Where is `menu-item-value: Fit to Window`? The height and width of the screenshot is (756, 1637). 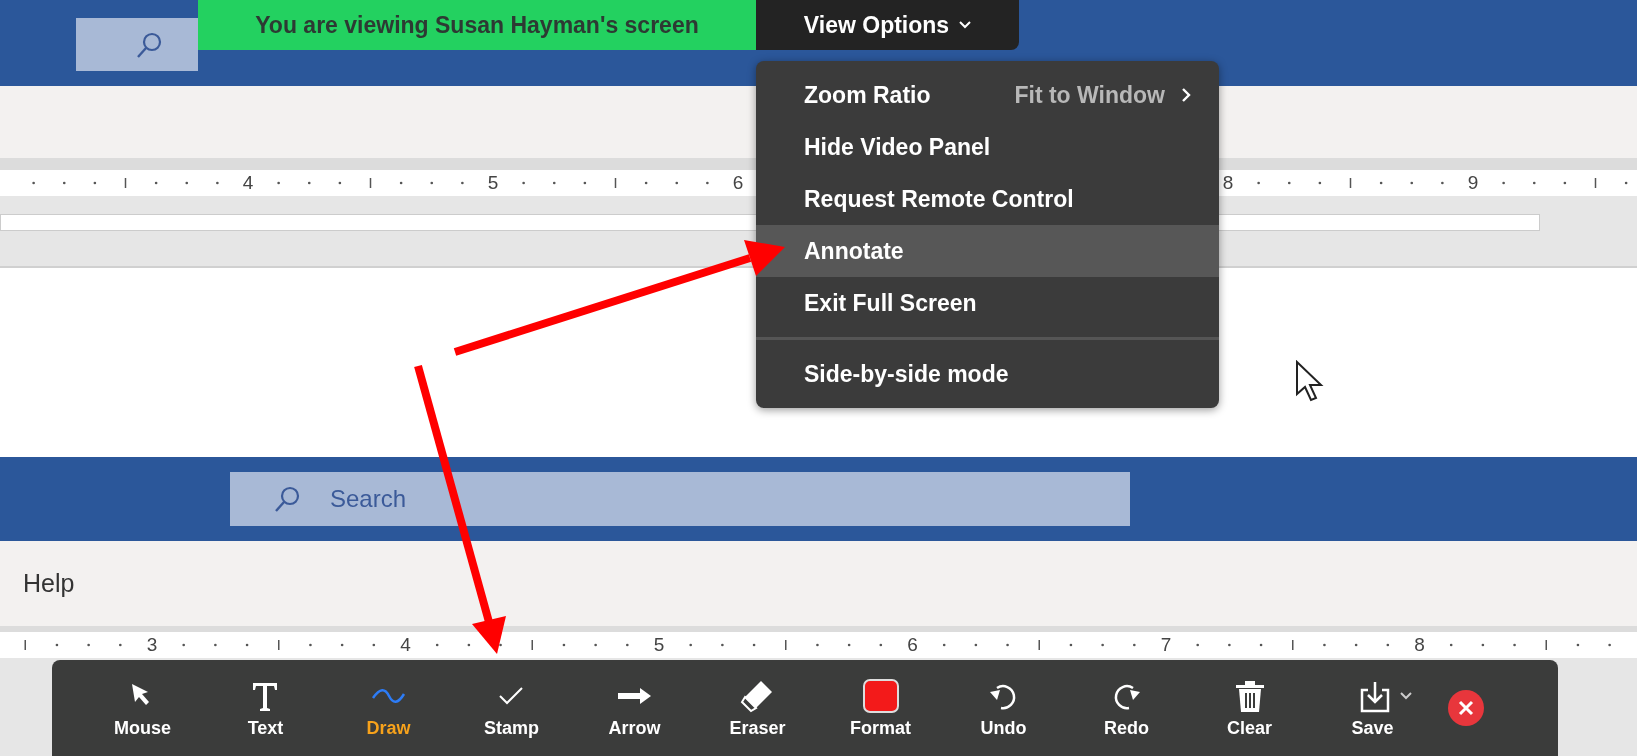 menu-item-value: Fit to Window is located at coordinates (1089, 95).